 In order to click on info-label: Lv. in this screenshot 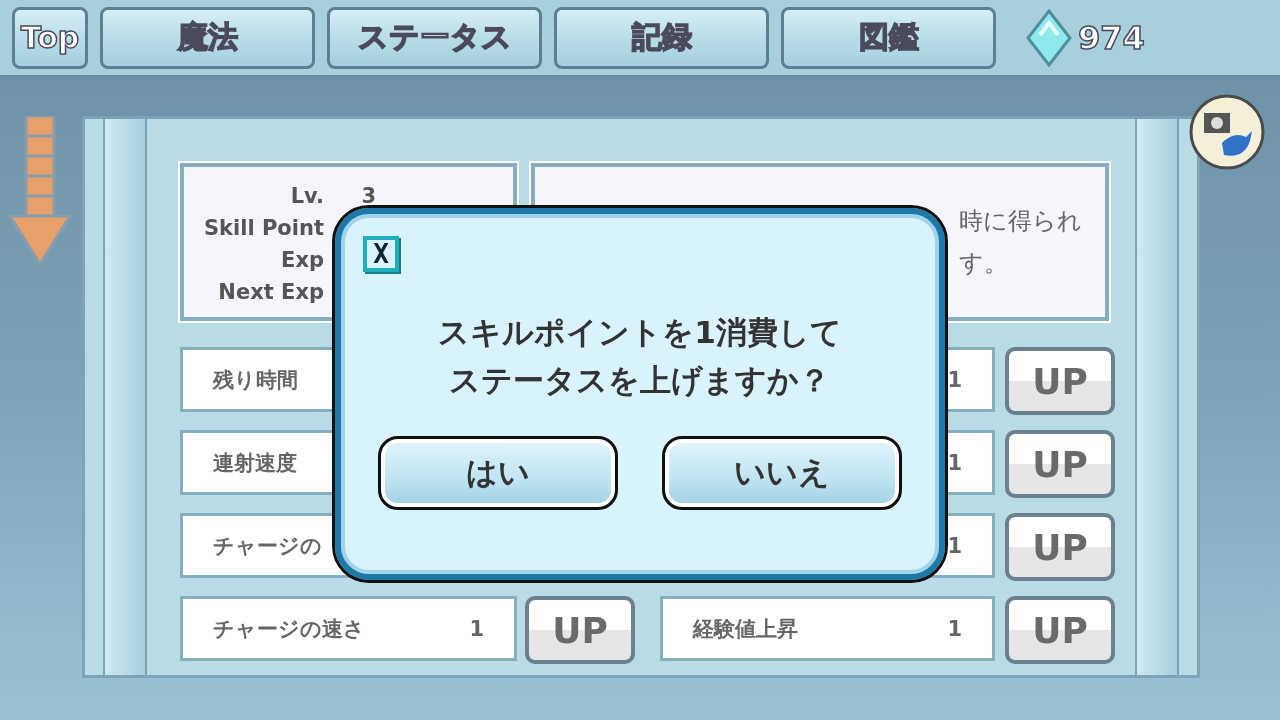, I will do `click(306, 196)`.